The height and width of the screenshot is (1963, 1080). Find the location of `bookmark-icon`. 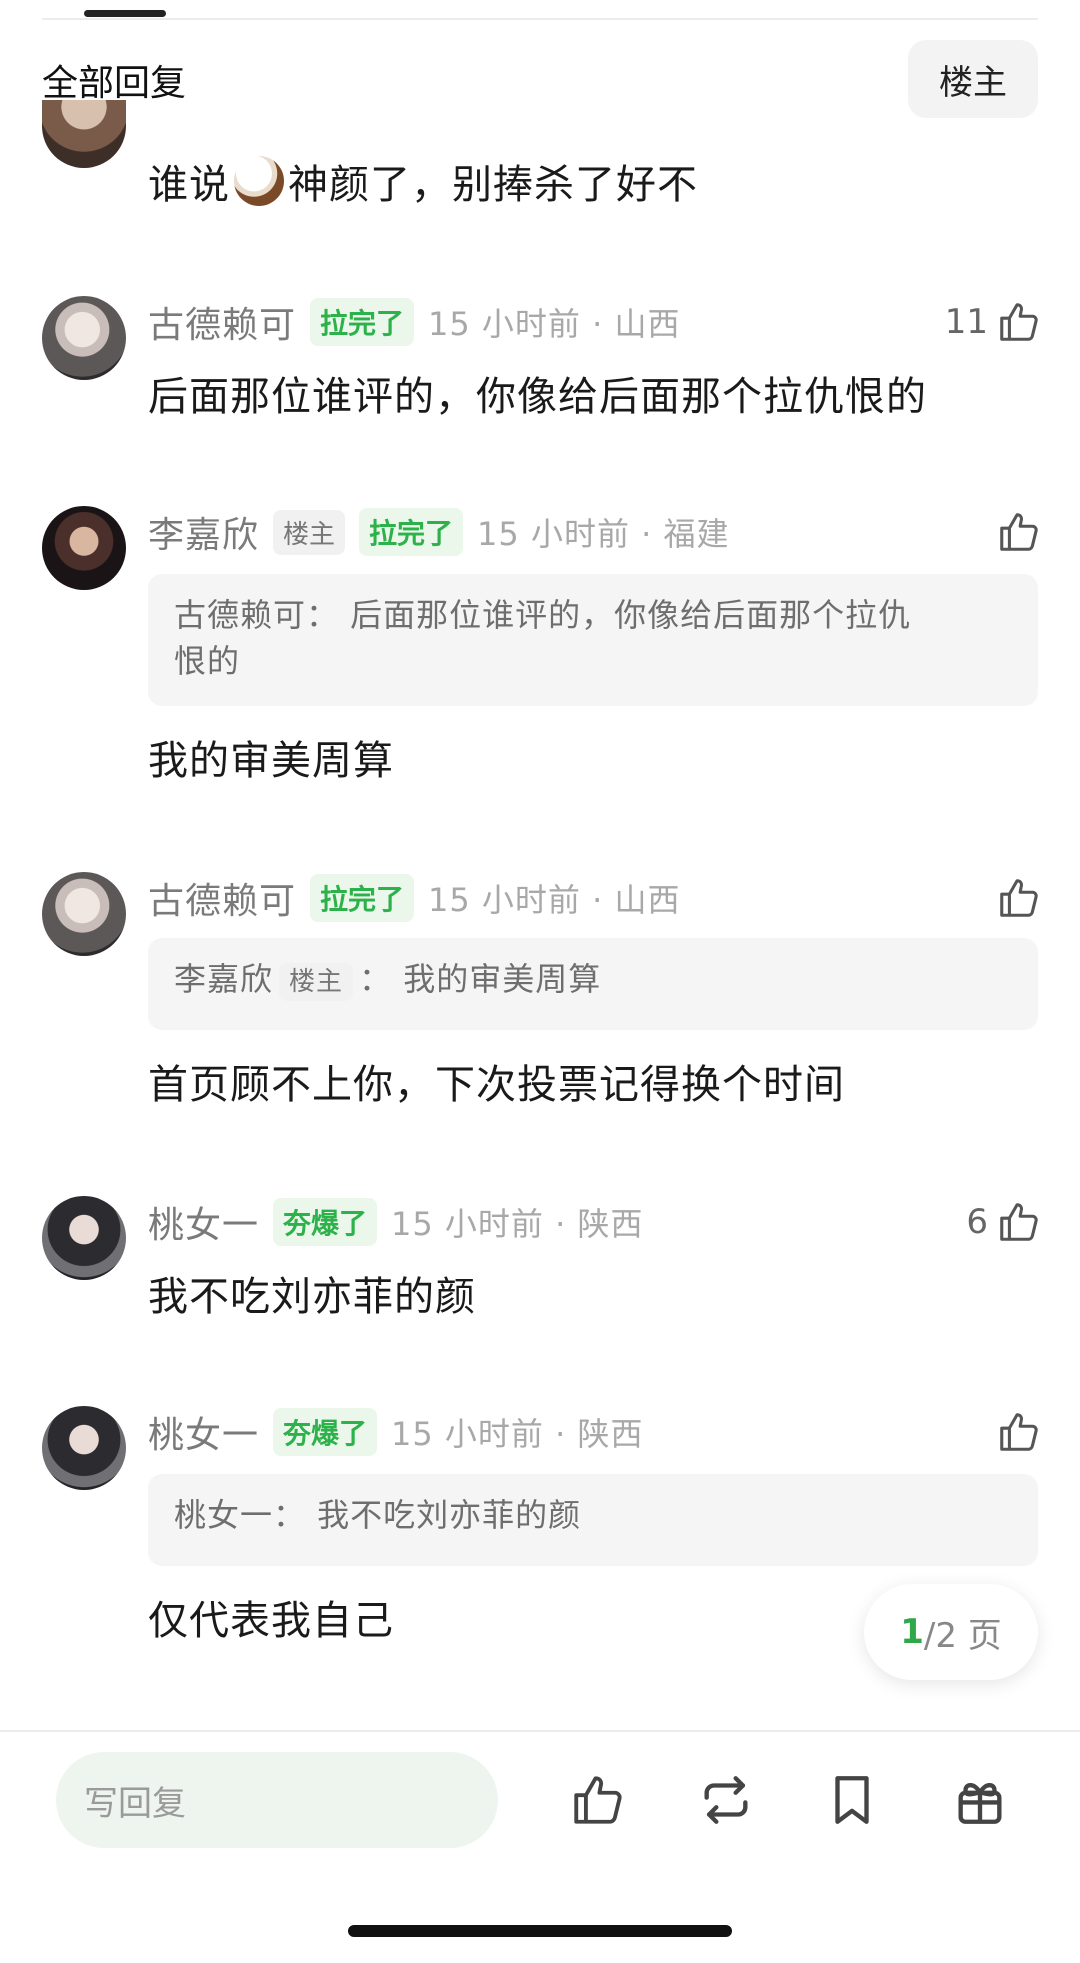

bookmark-icon is located at coordinates (852, 1800).